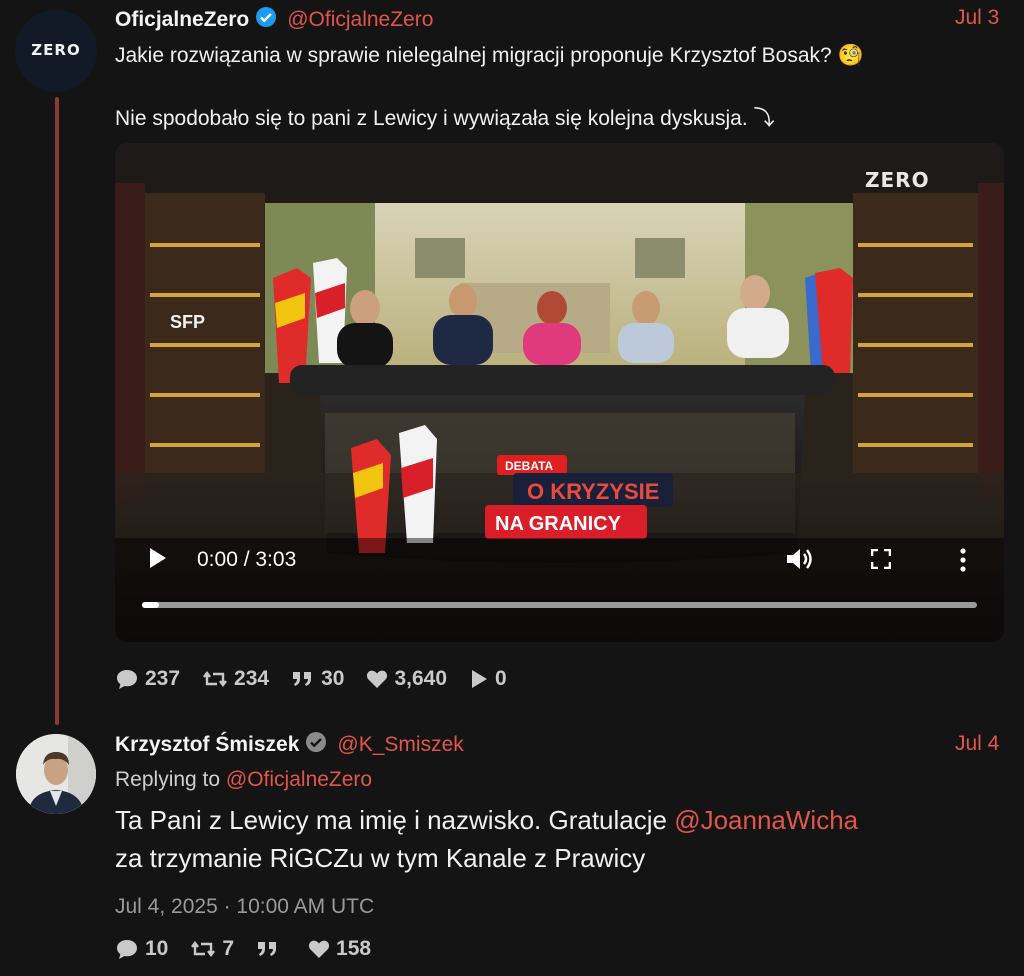 Image resolution: width=1024 pixels, height=976 pixels. I want to click on retweet-count: 7, so click(228, 948).